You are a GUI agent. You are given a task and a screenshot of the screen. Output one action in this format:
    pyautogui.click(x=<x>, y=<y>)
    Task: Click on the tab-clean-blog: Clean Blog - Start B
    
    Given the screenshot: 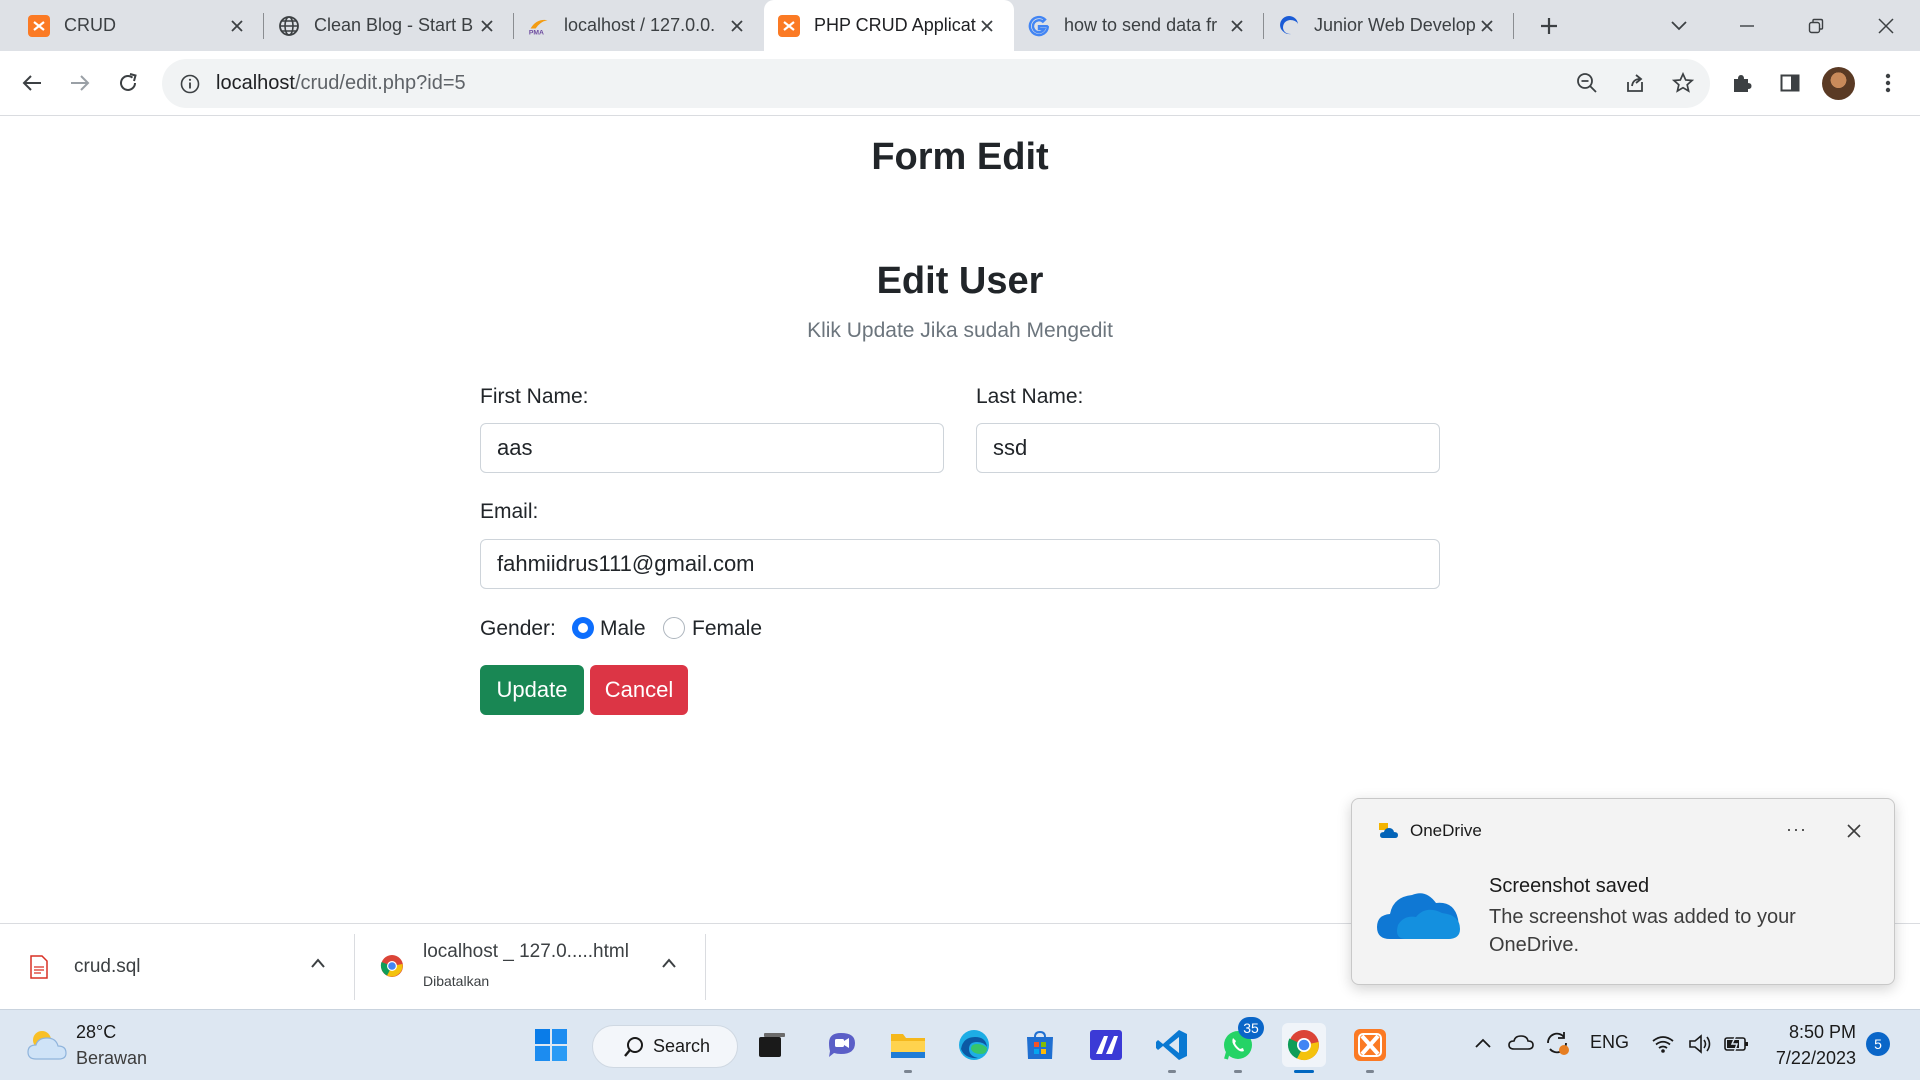 What is the action you would take?
    pyautogui.click(x=389, y=25)
    